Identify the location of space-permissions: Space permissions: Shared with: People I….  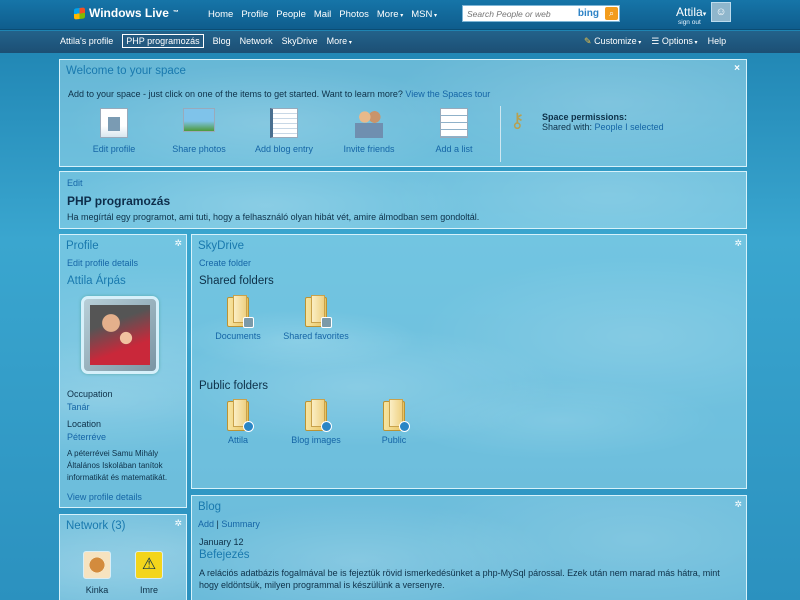
(603, 122).